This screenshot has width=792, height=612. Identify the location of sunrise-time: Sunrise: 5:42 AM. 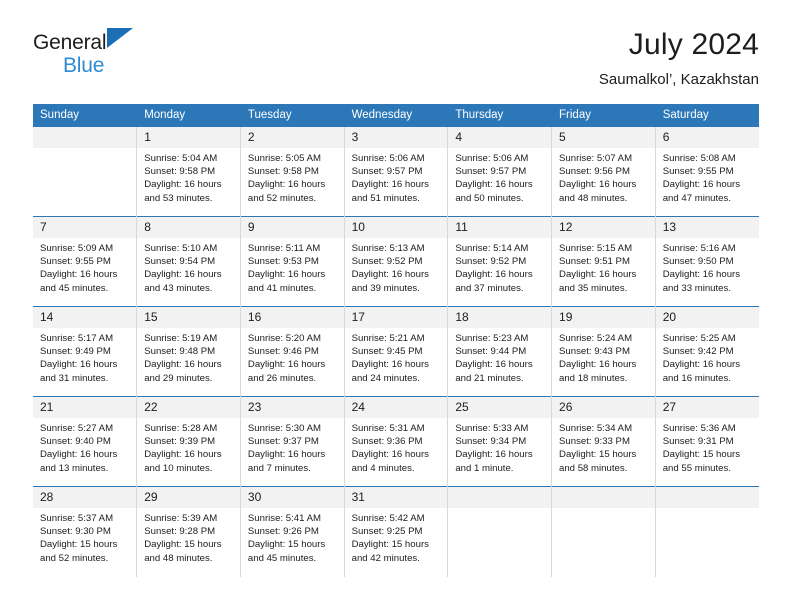
(388, 518).